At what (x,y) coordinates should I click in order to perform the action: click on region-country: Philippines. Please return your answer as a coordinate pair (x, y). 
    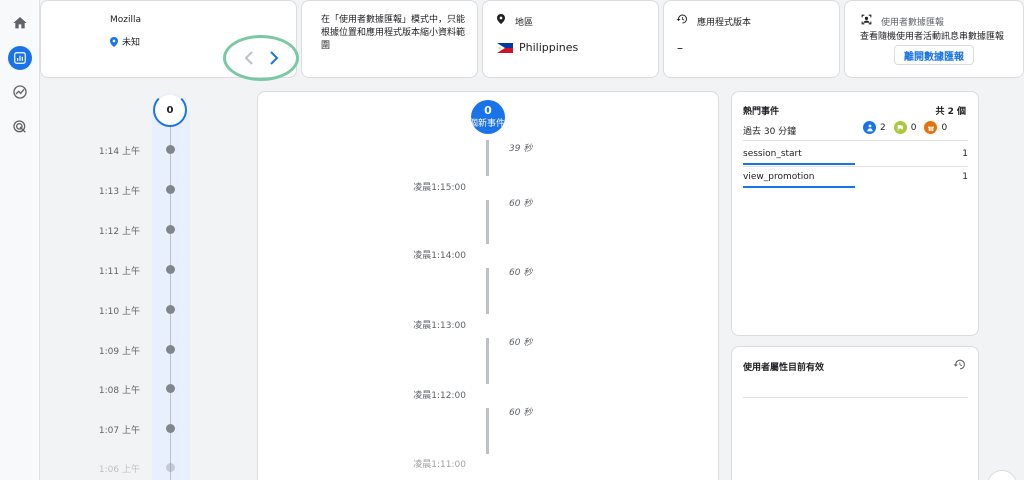
    Looking at the image, I should click on (549, 47).